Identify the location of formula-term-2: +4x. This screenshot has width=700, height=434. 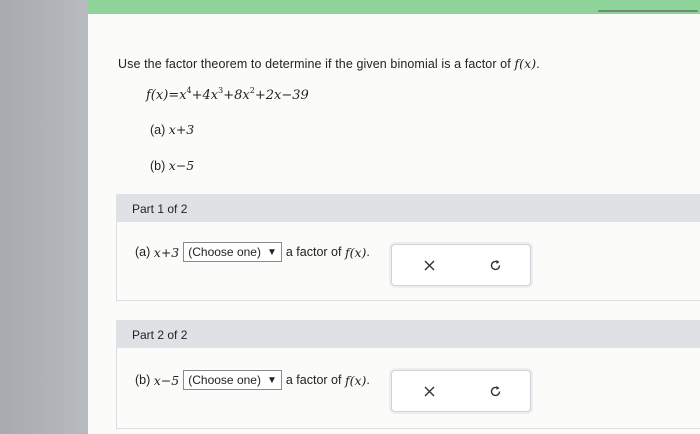
(205, 95).